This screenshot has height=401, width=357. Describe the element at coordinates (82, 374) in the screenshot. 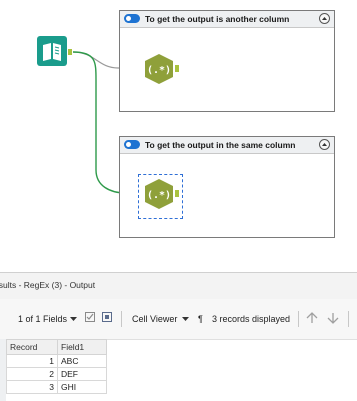

I see `field1-cell: DEF` at that location.